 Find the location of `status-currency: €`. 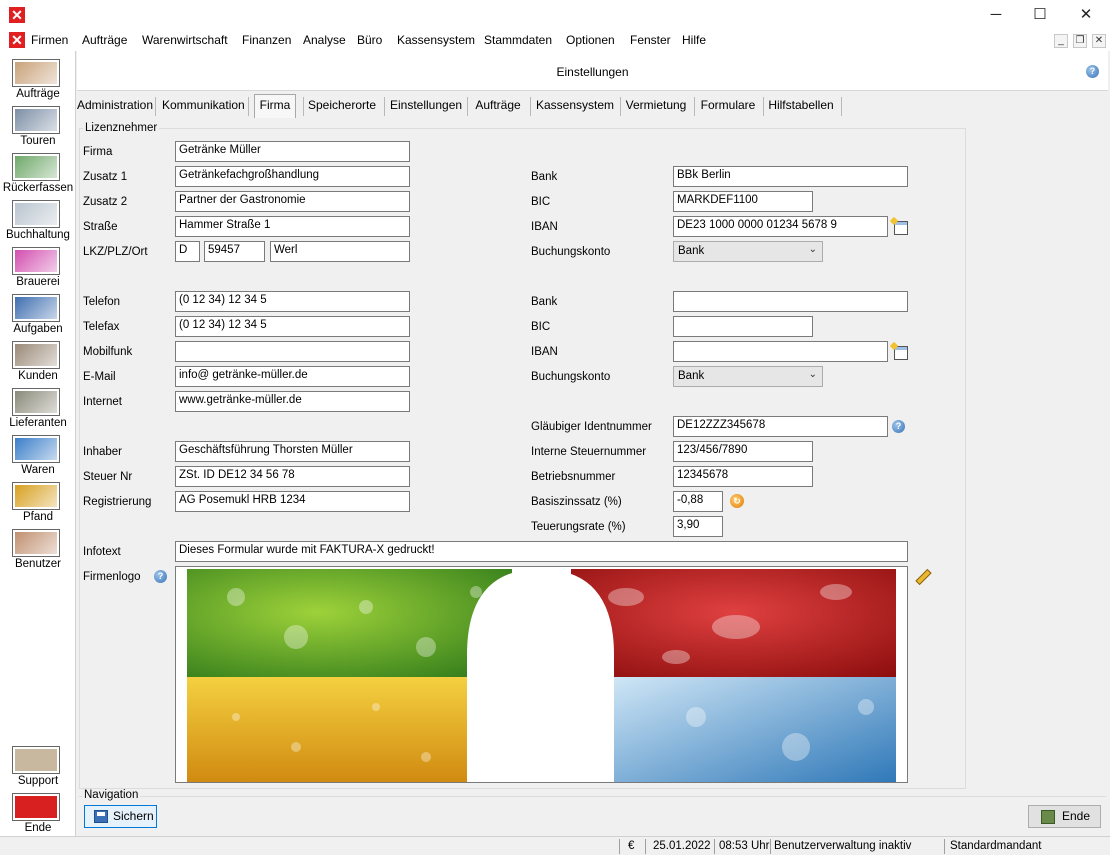

status-currency: € is located at coordinates (631, 846).